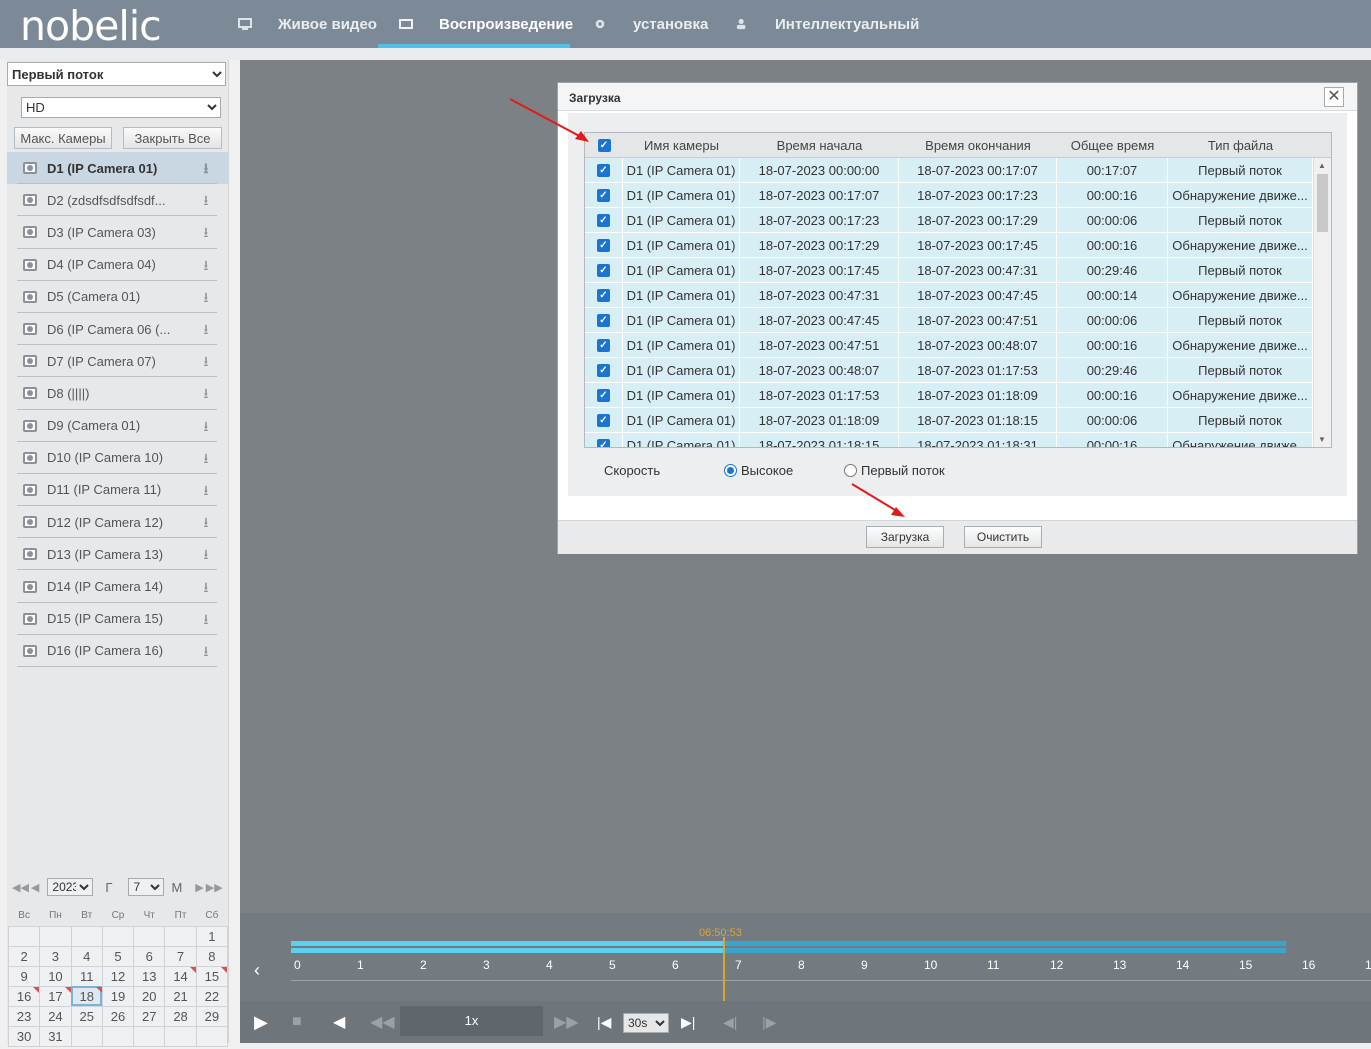 The height and width of the screenshot is (1049, 1371). What do you see at coordinates (604, 1022) in the screenshot?
I see `step-back-icon: |◀` at bounding box center [604, 1022].